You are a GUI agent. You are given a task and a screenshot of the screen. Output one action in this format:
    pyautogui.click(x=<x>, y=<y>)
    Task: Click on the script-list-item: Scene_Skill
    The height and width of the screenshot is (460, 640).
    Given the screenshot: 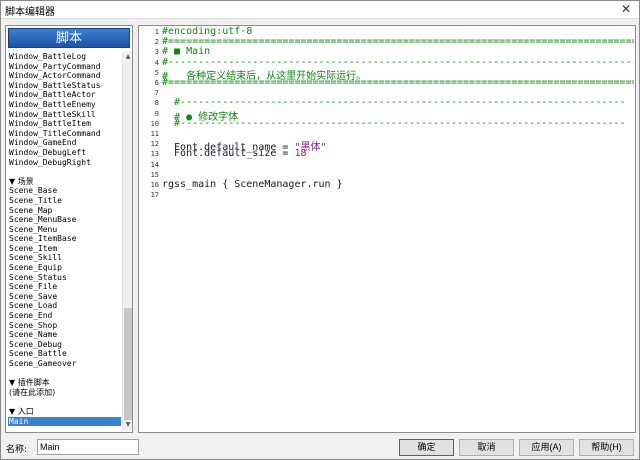 What is the action you would take?
    pyautogui.click(x=64, y=258)
    